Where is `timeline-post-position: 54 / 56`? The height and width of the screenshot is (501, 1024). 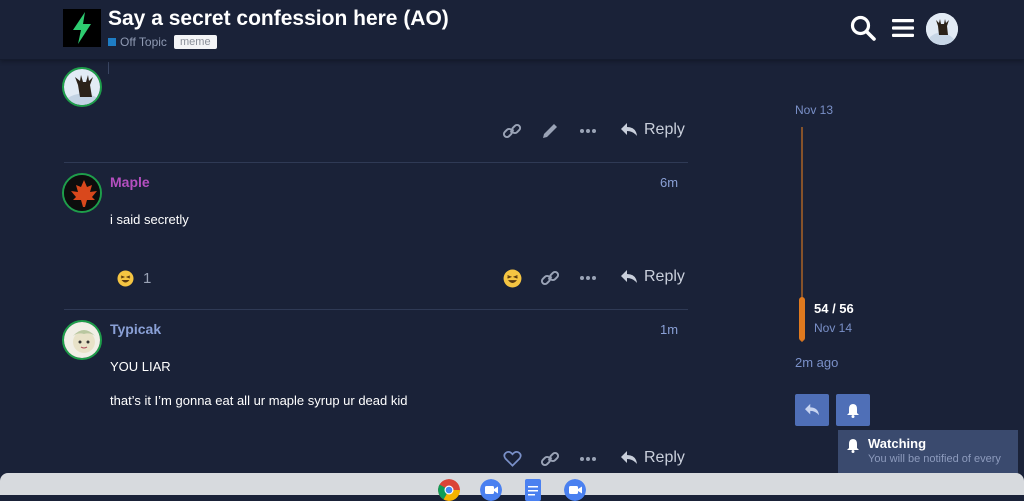
timeline-post-position: 54 / 56 is located at coordinates (834, 308).